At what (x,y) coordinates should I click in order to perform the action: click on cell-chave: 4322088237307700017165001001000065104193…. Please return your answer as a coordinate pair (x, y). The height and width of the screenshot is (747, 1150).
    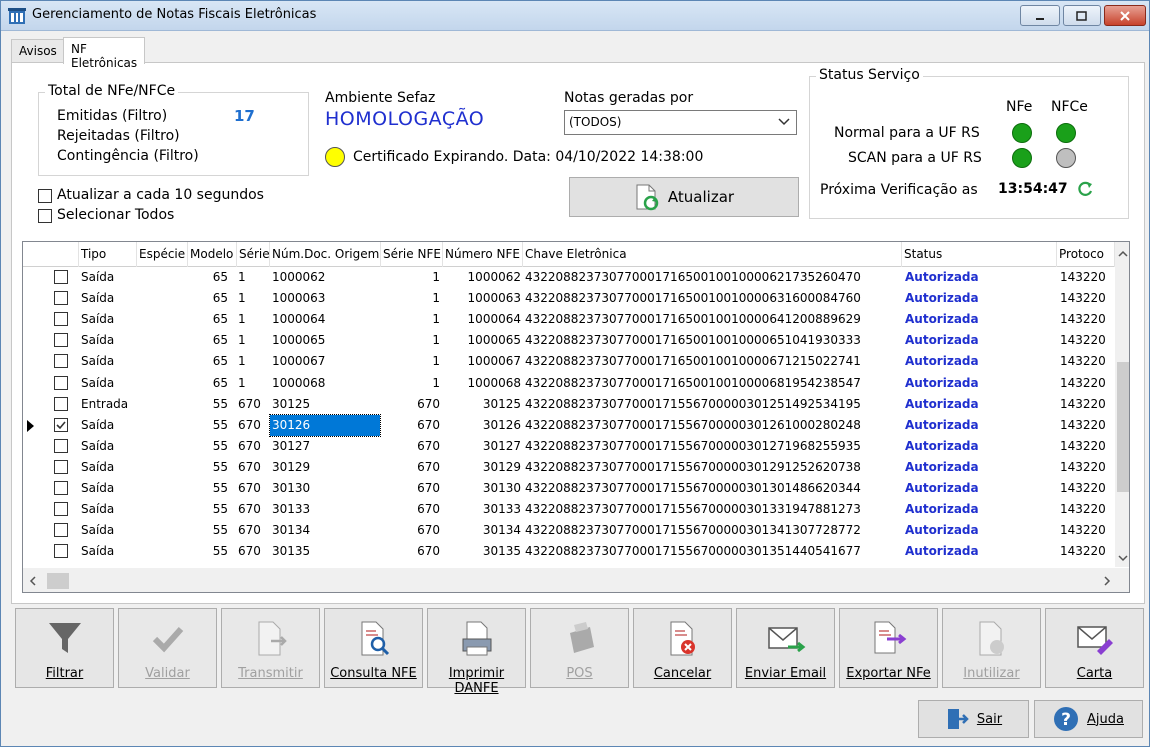
    Looking at the image, I should click on (713, 340).